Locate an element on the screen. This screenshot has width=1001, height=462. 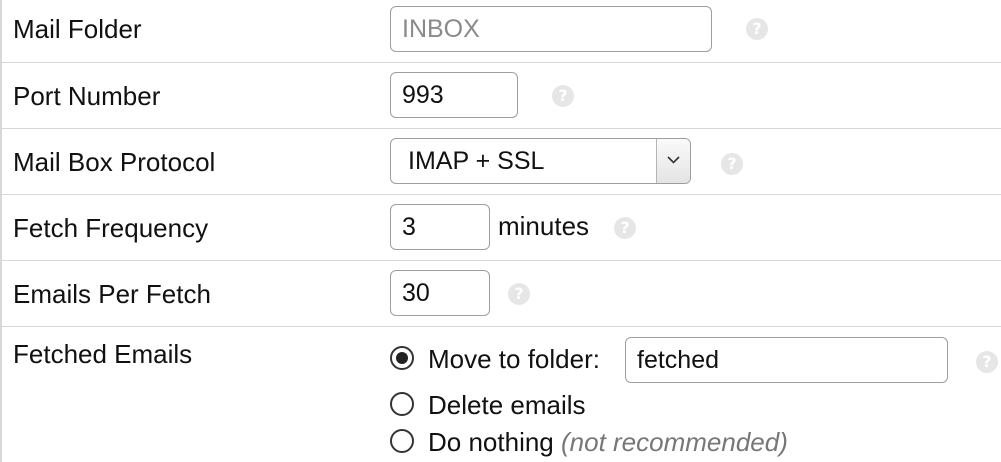
port-number-input: 993 is located at coordinates (454, 95).